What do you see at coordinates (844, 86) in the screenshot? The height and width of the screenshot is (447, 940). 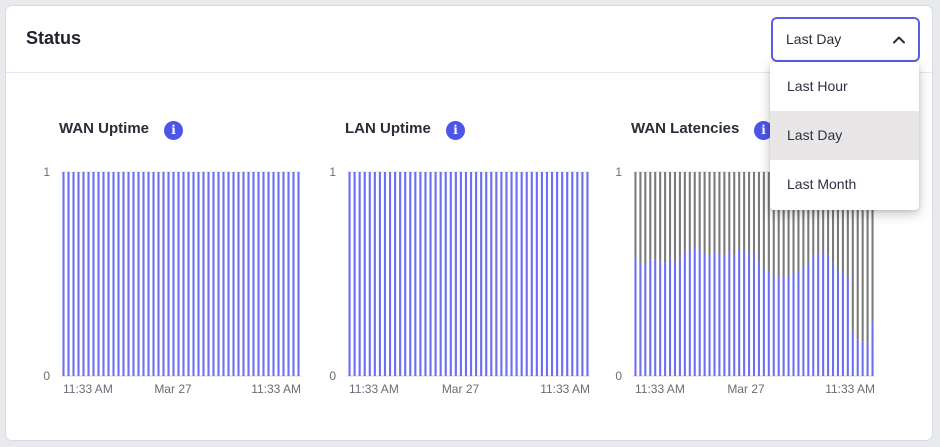 I see `menu-item-last-hour: Last Hour` at bounding box center [844, 86].